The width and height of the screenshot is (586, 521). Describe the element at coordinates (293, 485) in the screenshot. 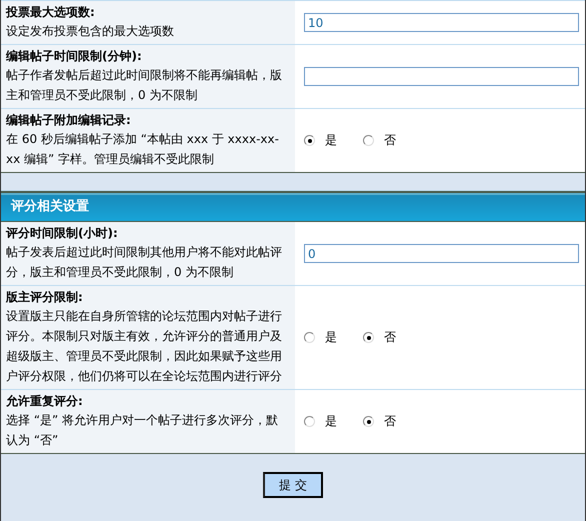

I see `submit-button: 提 交` at that location.